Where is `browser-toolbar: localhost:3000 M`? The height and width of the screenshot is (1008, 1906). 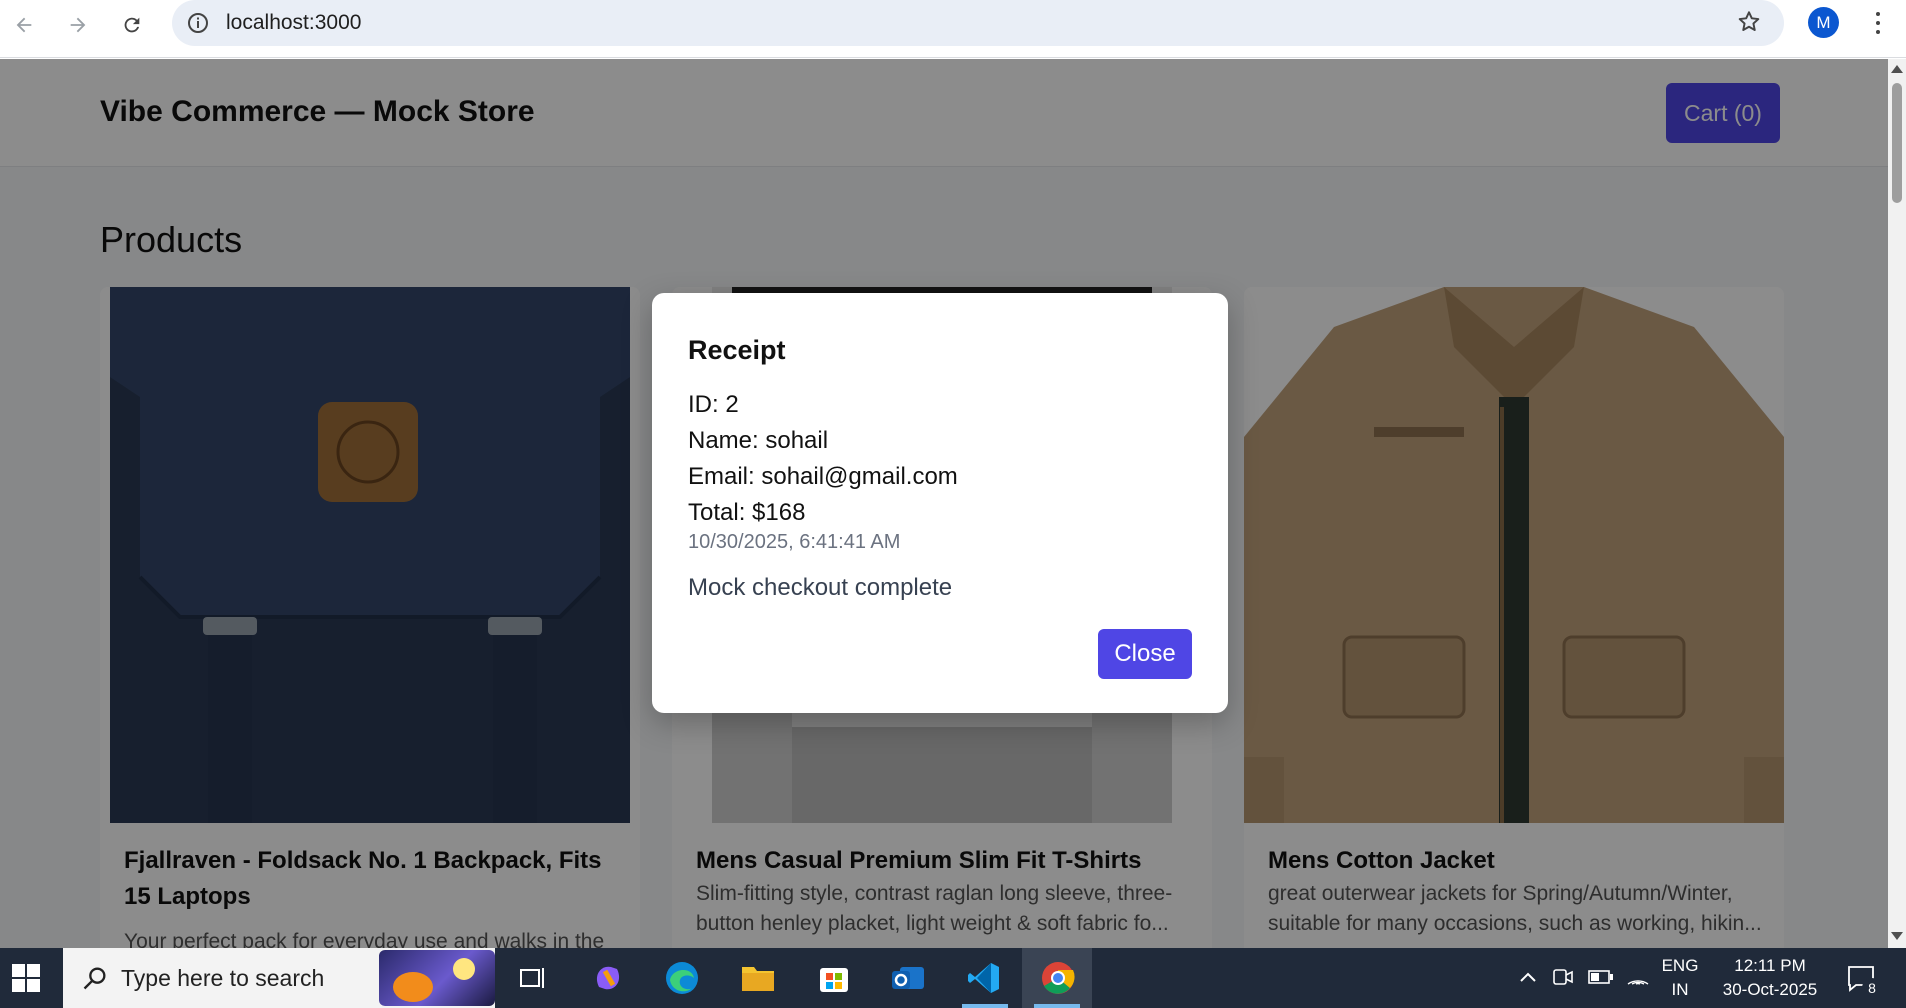
browser-toolbar: localhost:3000 M is located at coordinates (953, 29).